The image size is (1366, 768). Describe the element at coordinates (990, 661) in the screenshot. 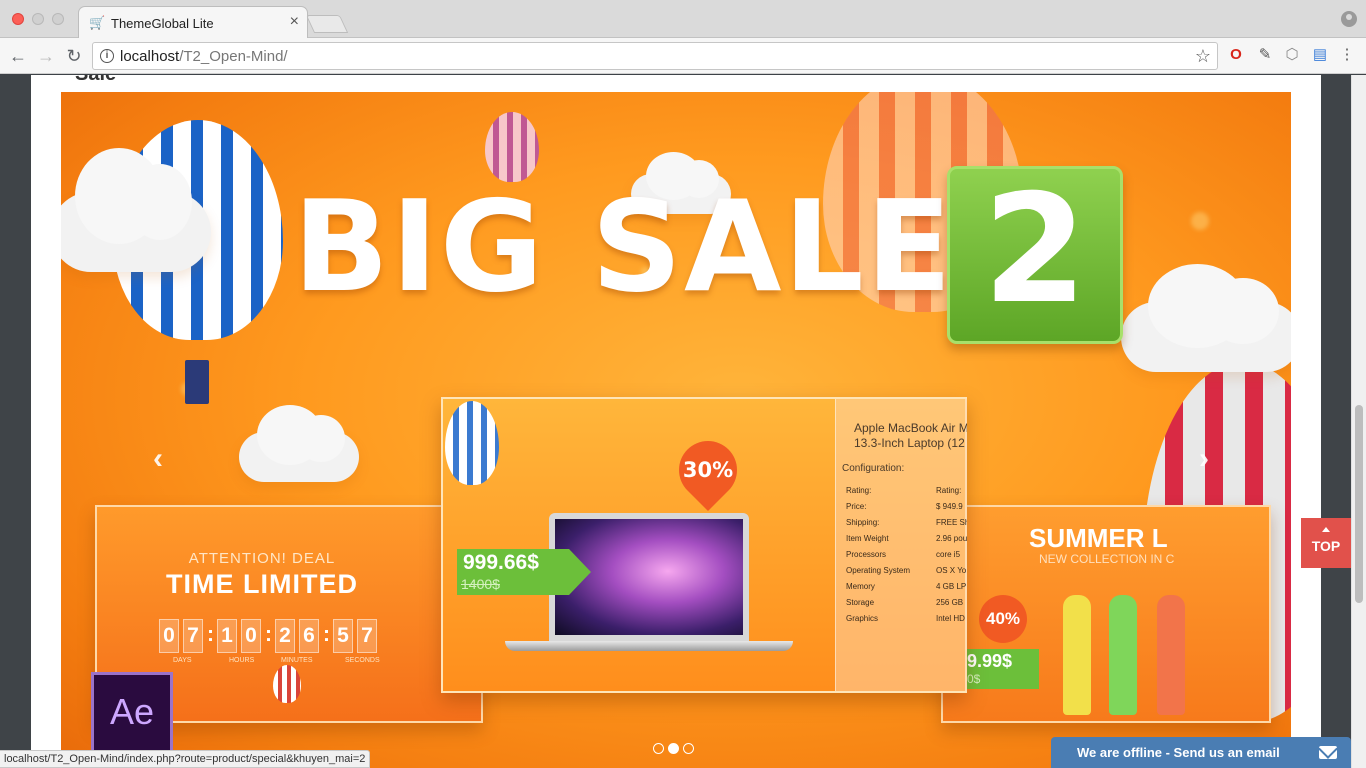

I see `price-now: 9.99$` at that location.